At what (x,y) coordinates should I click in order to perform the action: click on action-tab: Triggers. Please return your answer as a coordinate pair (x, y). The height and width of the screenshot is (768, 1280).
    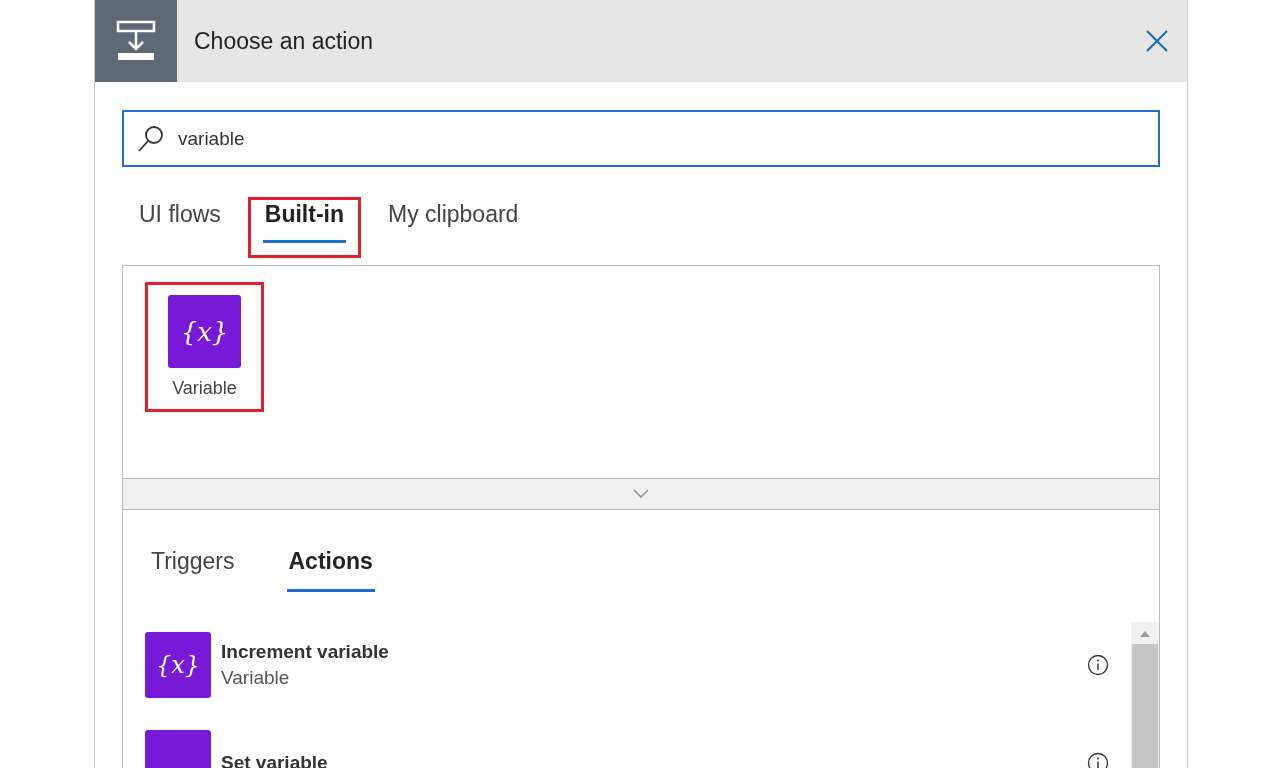
    Looking at the image, I should click on (193, 551).